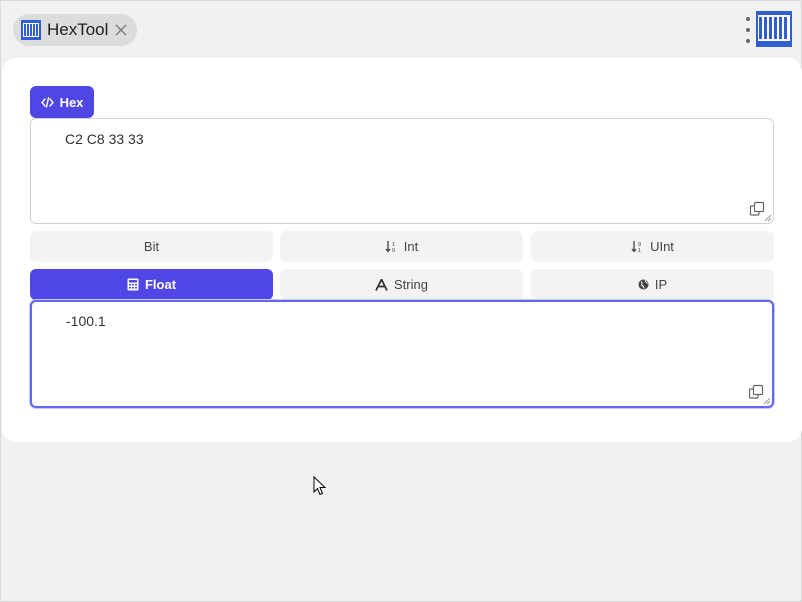  Describe the element at coordinates (662, 246) in the screenshot. I see `uint-button-label: UInt` at that location.